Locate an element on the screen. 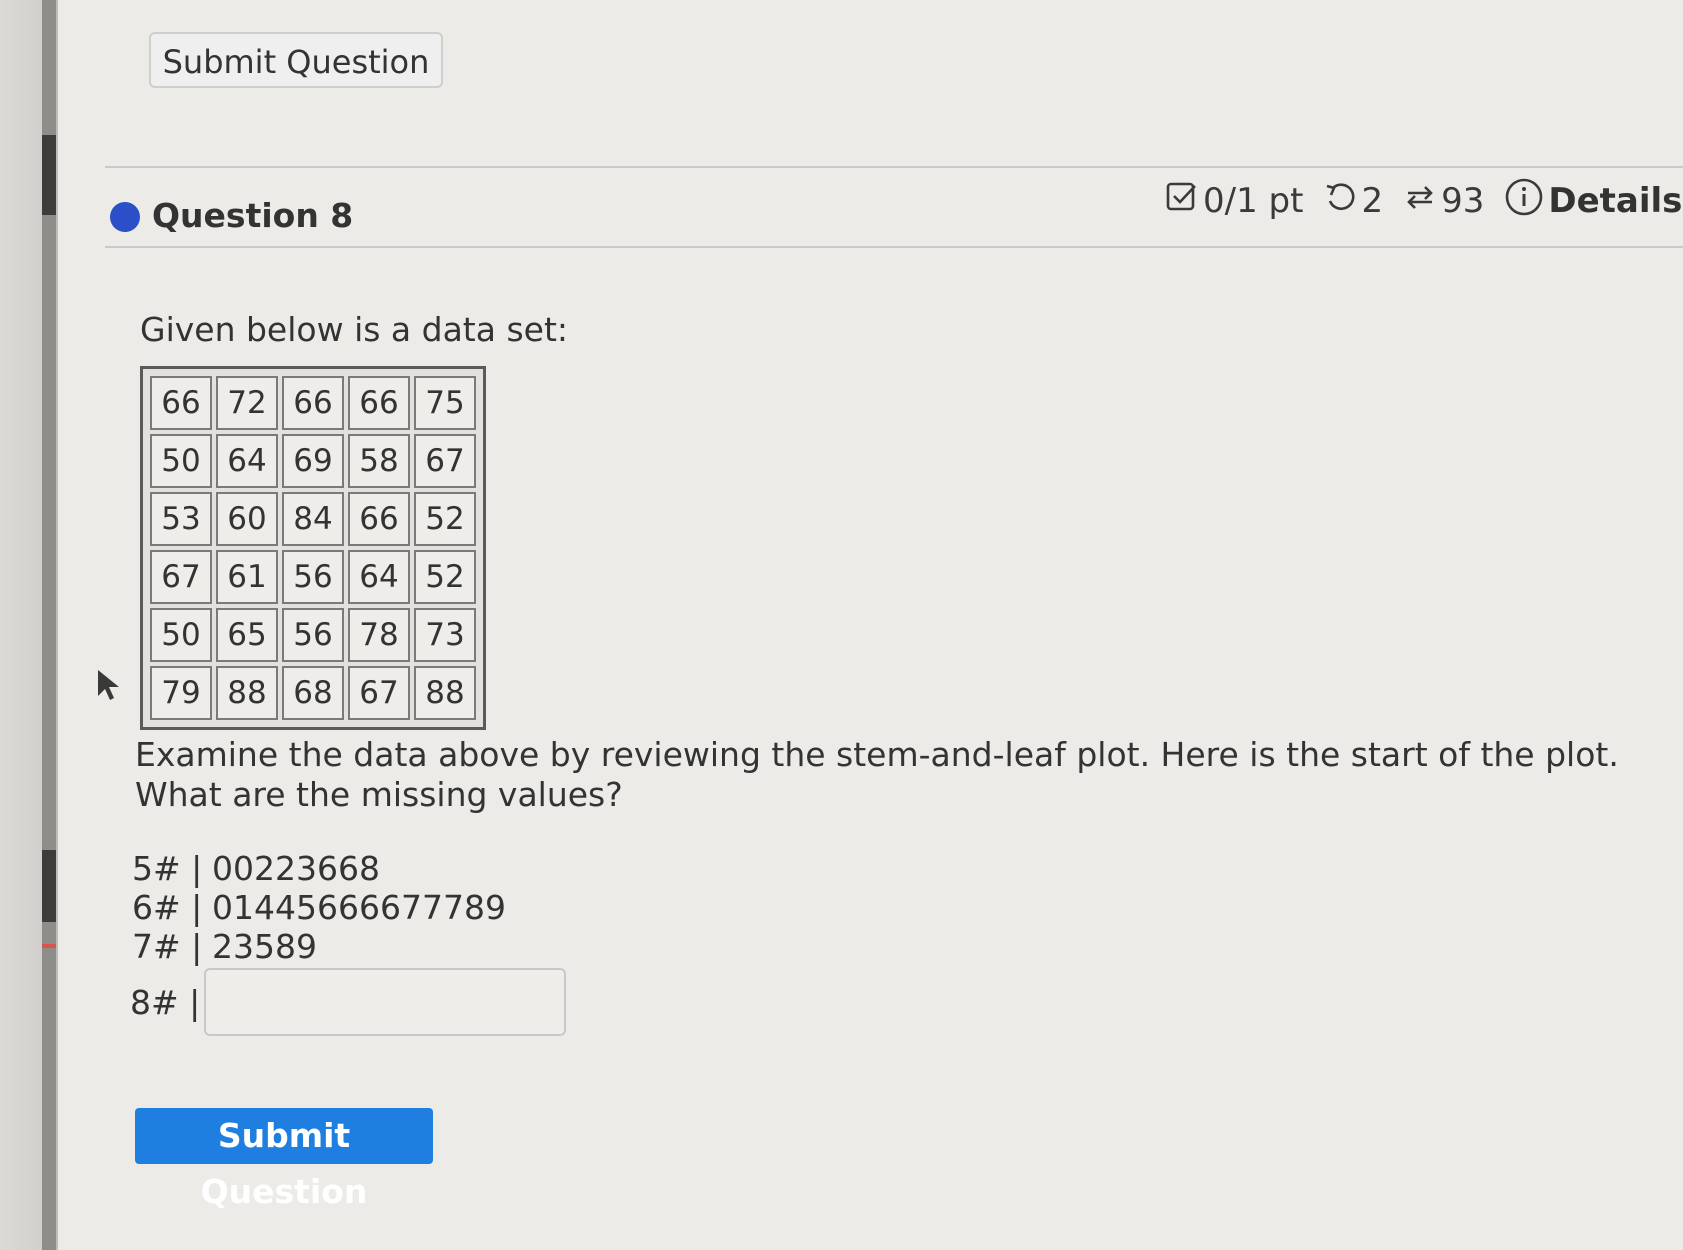 This screenshot has height=1250, width=1683. table-cell: 84 is located at coordinates (313, 519).